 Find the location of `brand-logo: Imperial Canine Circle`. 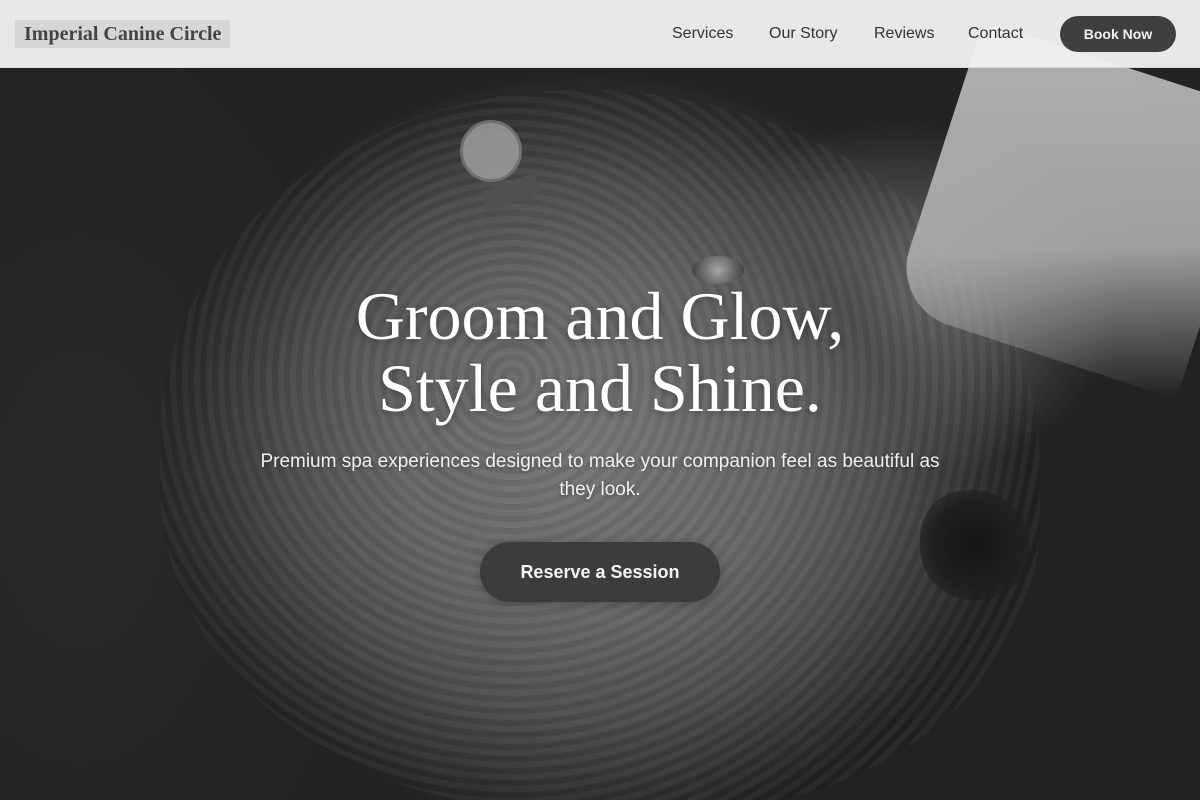

brand-logo: Imperial Canine Circle is located at coordinates (123, 34).